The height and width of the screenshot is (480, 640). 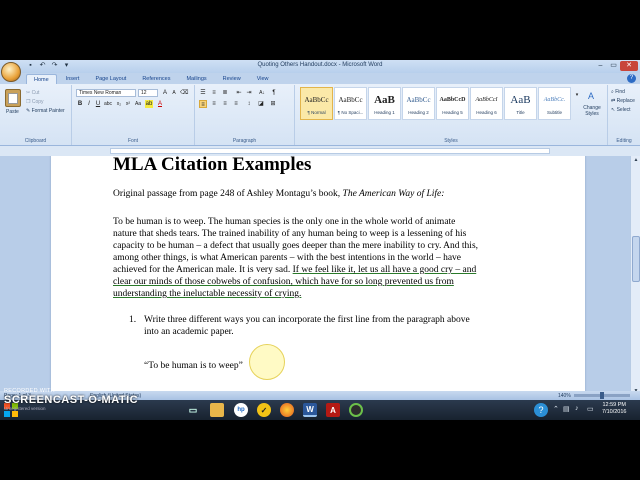 I want to click on office-button, so click(x=11, y=72).